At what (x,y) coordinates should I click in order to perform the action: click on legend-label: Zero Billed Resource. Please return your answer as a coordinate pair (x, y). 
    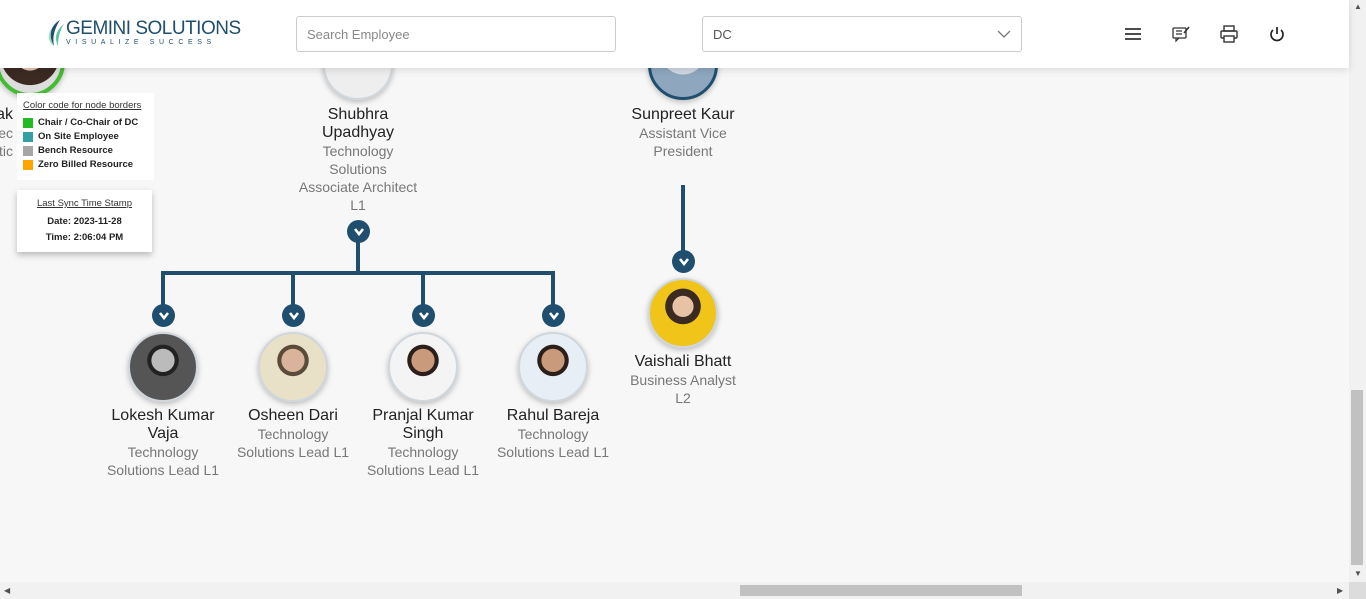
    Looking at the image, I should click on (86, 164).